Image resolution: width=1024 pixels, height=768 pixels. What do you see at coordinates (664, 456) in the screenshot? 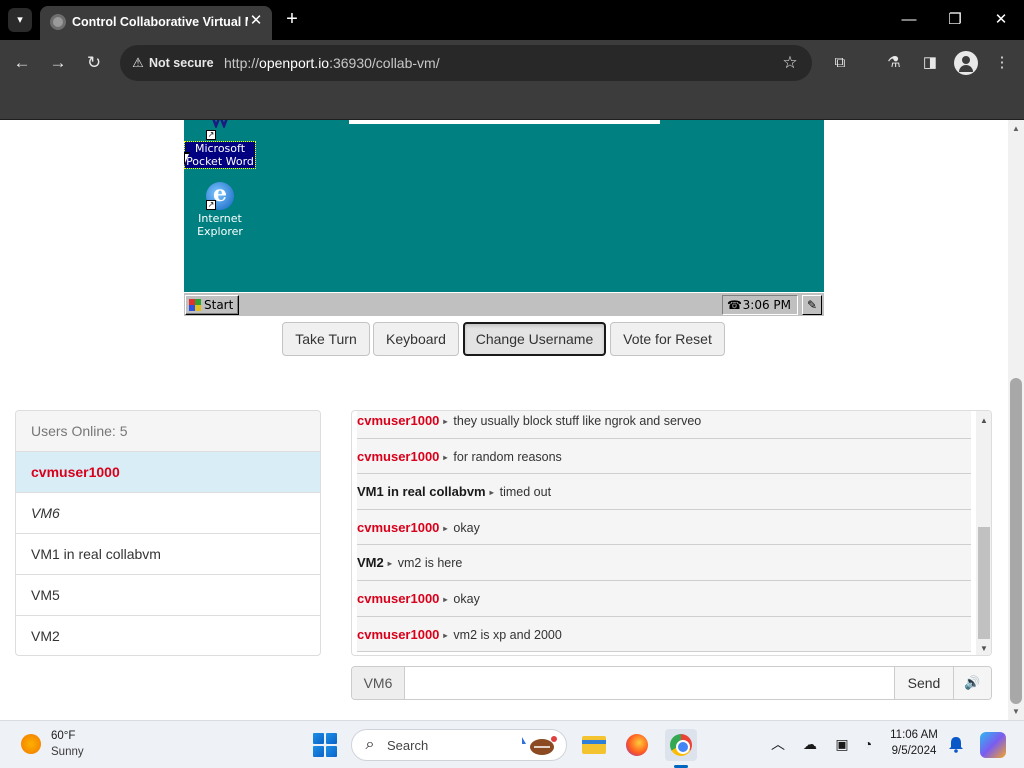
I see `chat-message: cvmuser1000 ▸ for random reasons` at bounding box center [664, 456].